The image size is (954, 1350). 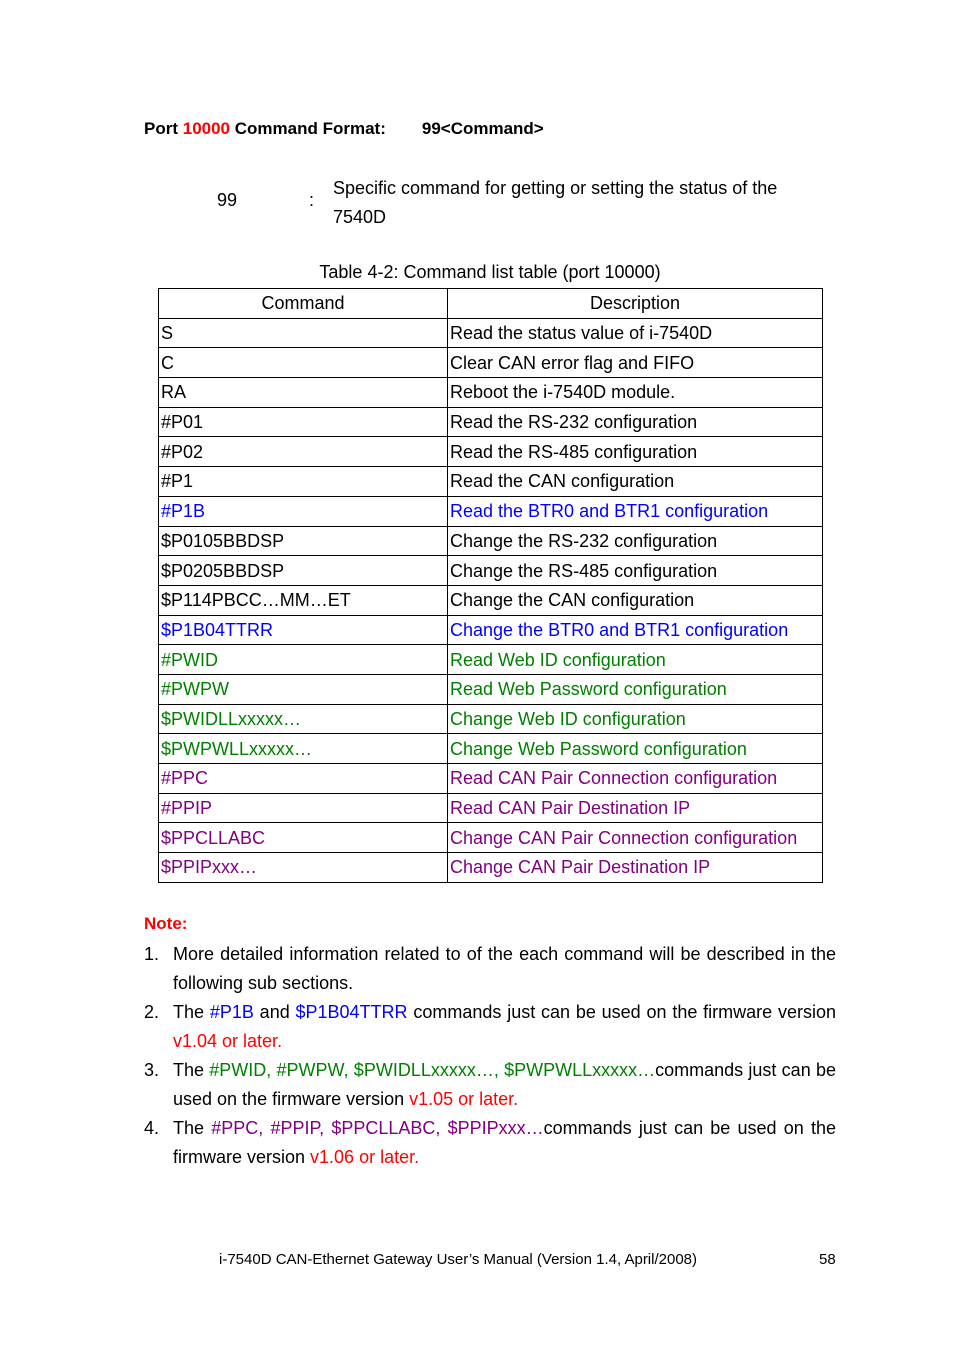 I want to click on description-cell: Read the RS-232 configuration, so click(x=635, y=422).